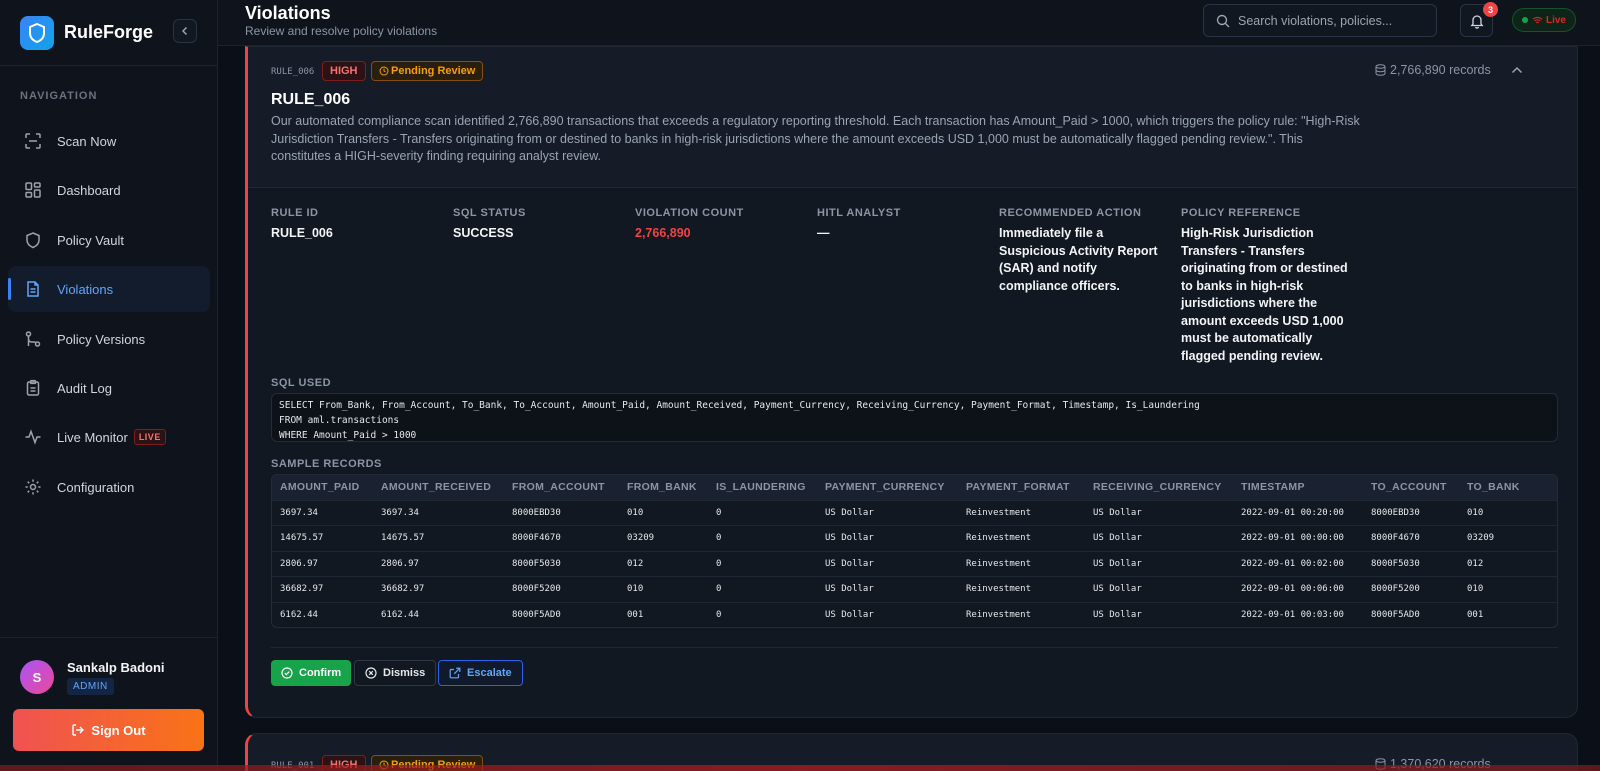 This screenshot has width=1600, height=771. What do you see at coordinates (483, 233) in the screenshot?
I see `sql-status-value: SUCCESS` at bounding box center [483, 233].